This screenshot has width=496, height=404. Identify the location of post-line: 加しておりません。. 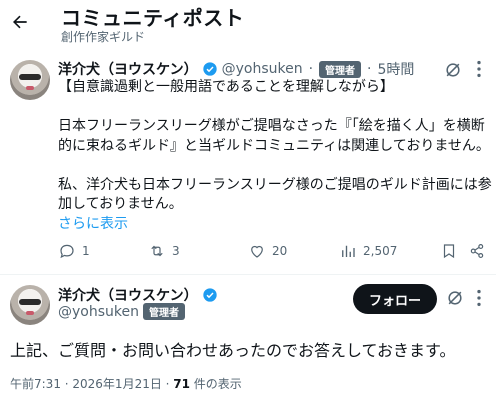
(120, 204).